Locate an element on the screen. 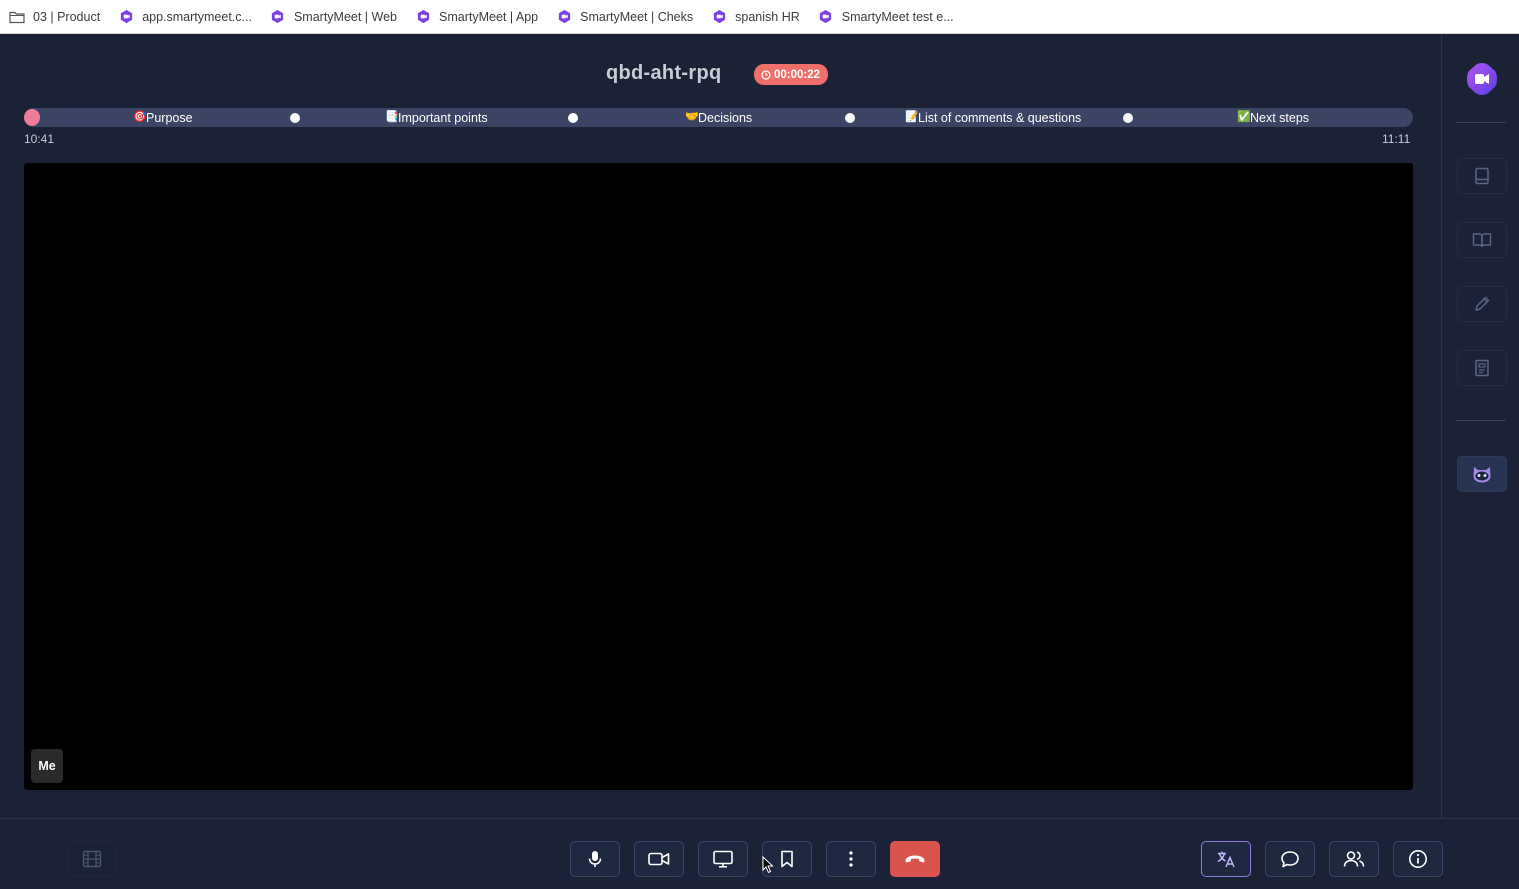 This screenshot has height=889, width=1519. info-icon is located at coordinates (1418, 859).